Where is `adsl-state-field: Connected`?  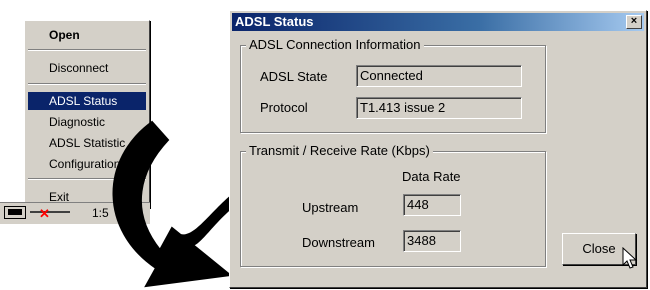 adsl-state-field: Connected is located at coordinates (439, 76).